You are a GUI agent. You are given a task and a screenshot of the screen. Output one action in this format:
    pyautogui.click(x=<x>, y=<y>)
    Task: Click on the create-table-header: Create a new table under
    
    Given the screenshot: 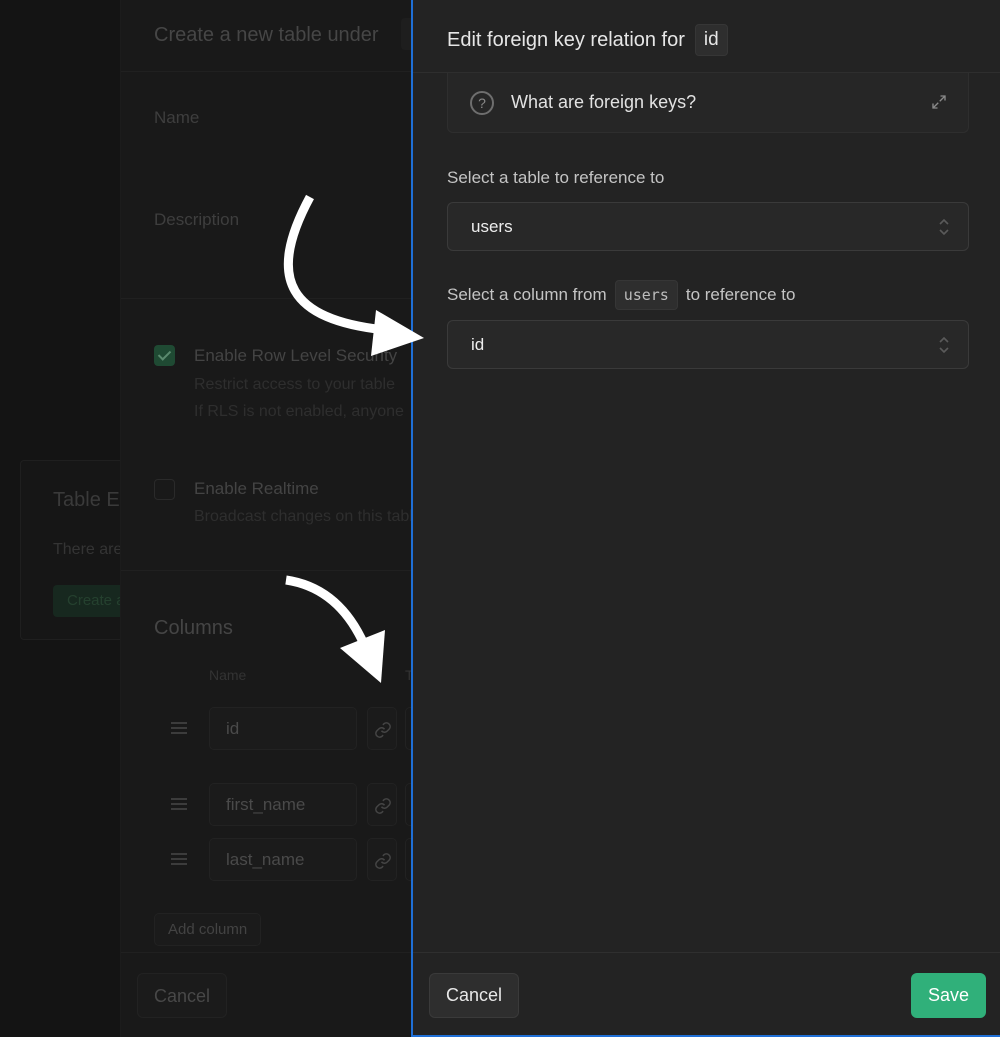 What is the action you would take?
    pyautogui.click(x=266, y=36)
    